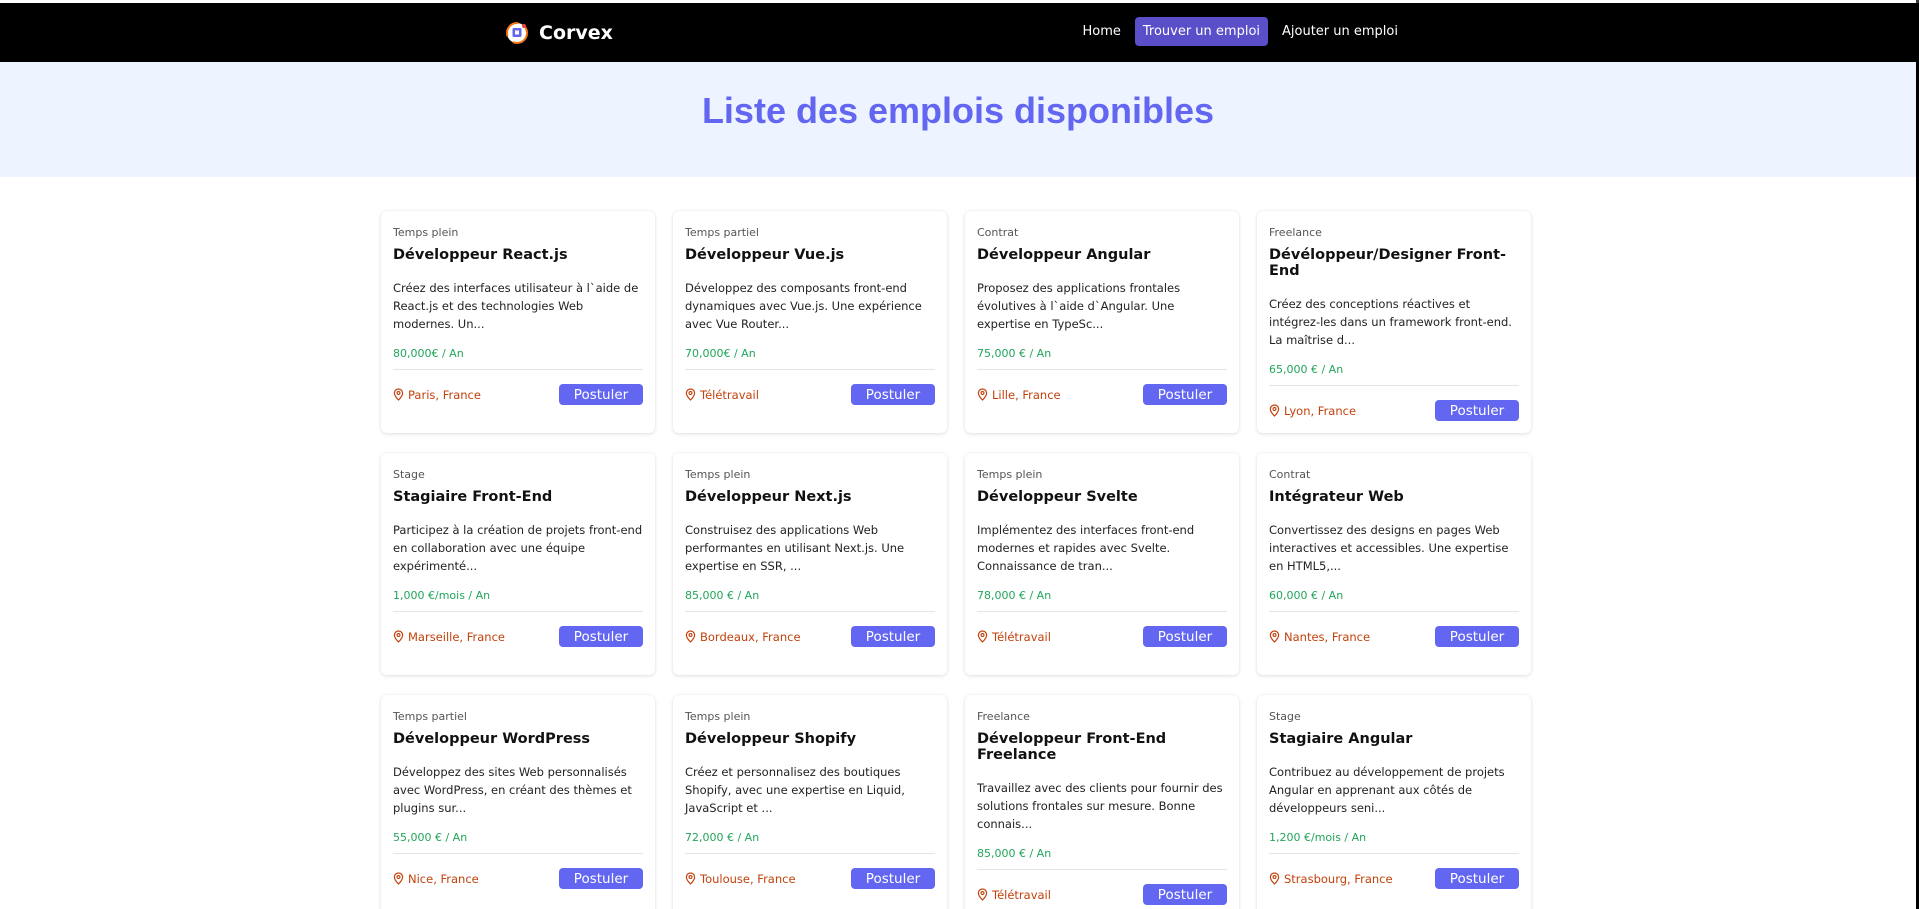  Describe the element at coordinates (456, 636) in the screenshot. I see `job-location-label: Marseille, France` at that location.